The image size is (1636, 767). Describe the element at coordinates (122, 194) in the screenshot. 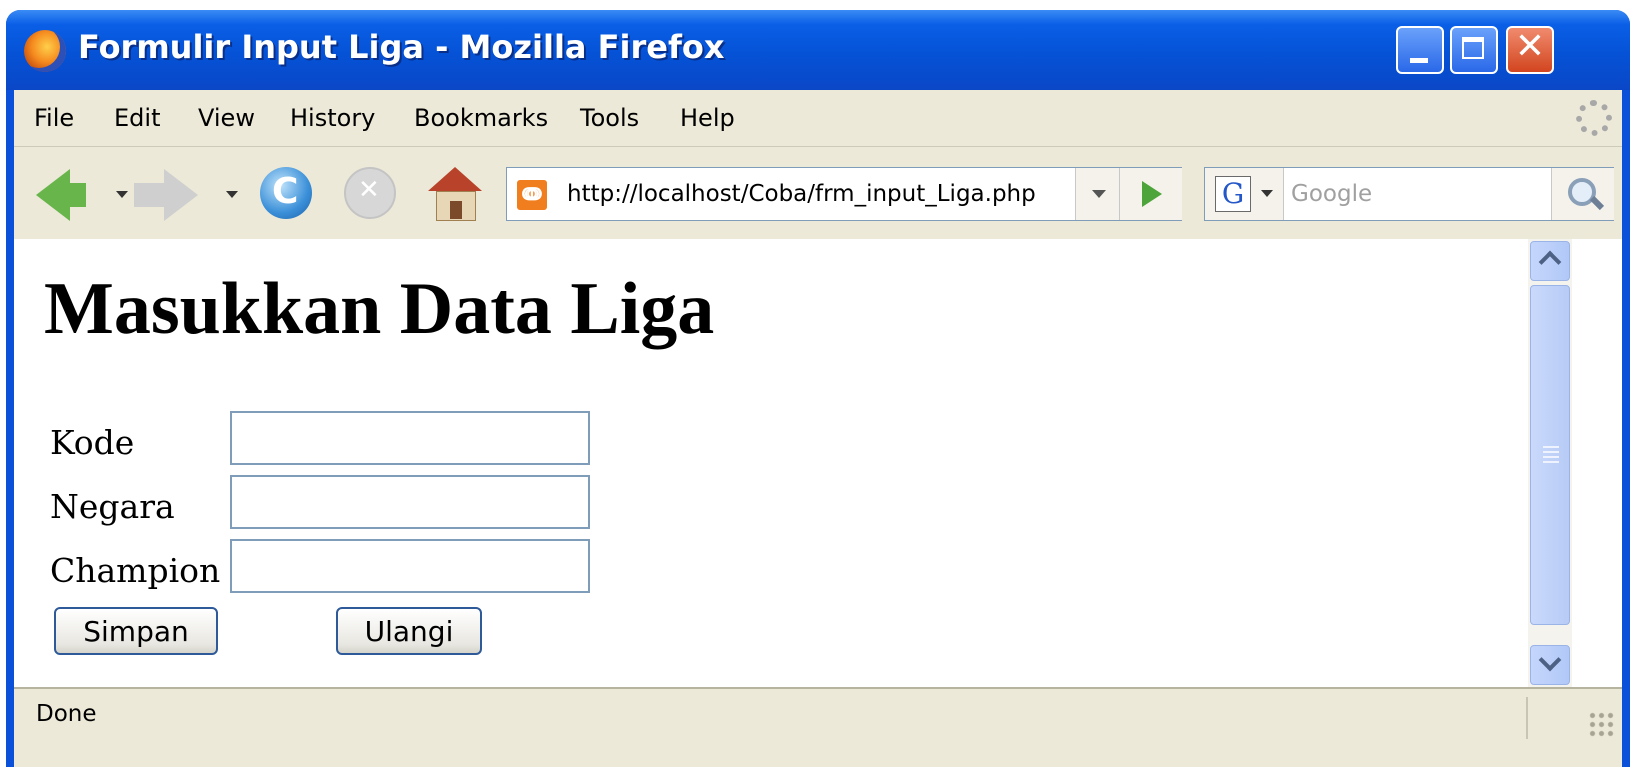

I see `back-history-dropdown-icon` at that location.